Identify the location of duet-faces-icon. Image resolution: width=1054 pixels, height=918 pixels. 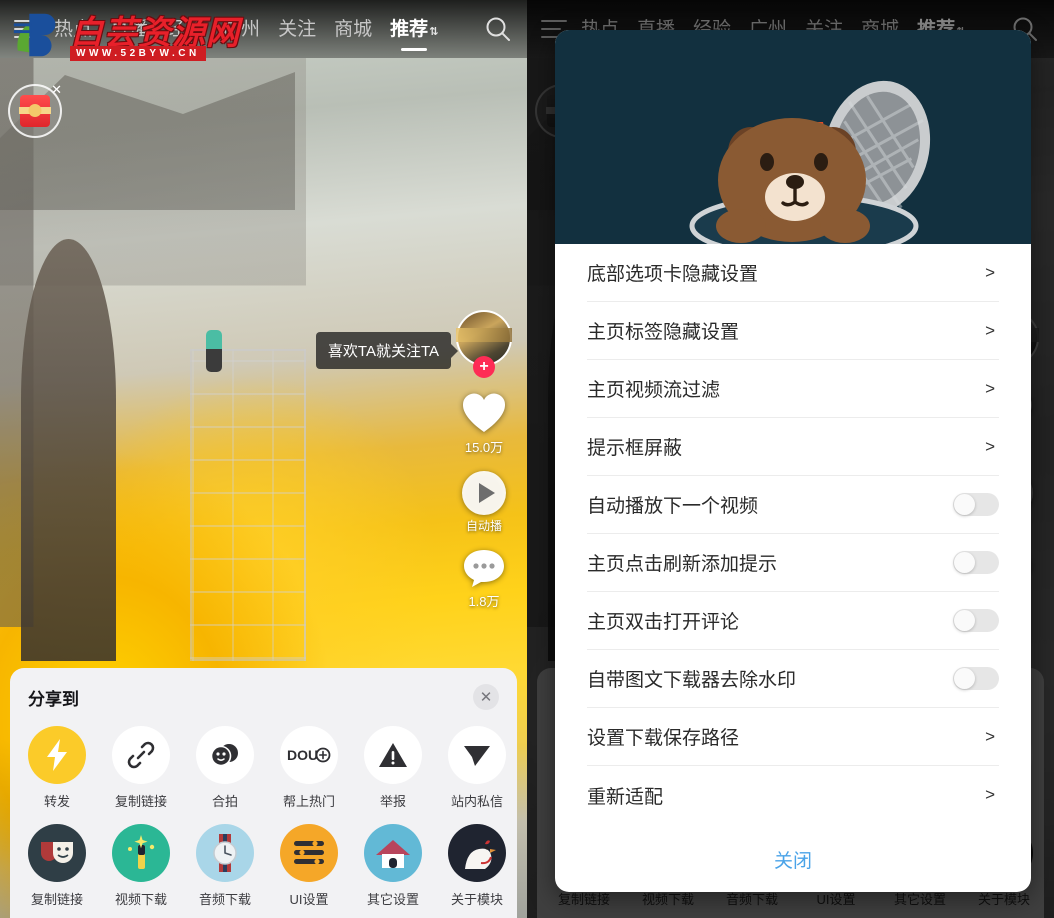
(225, 755).